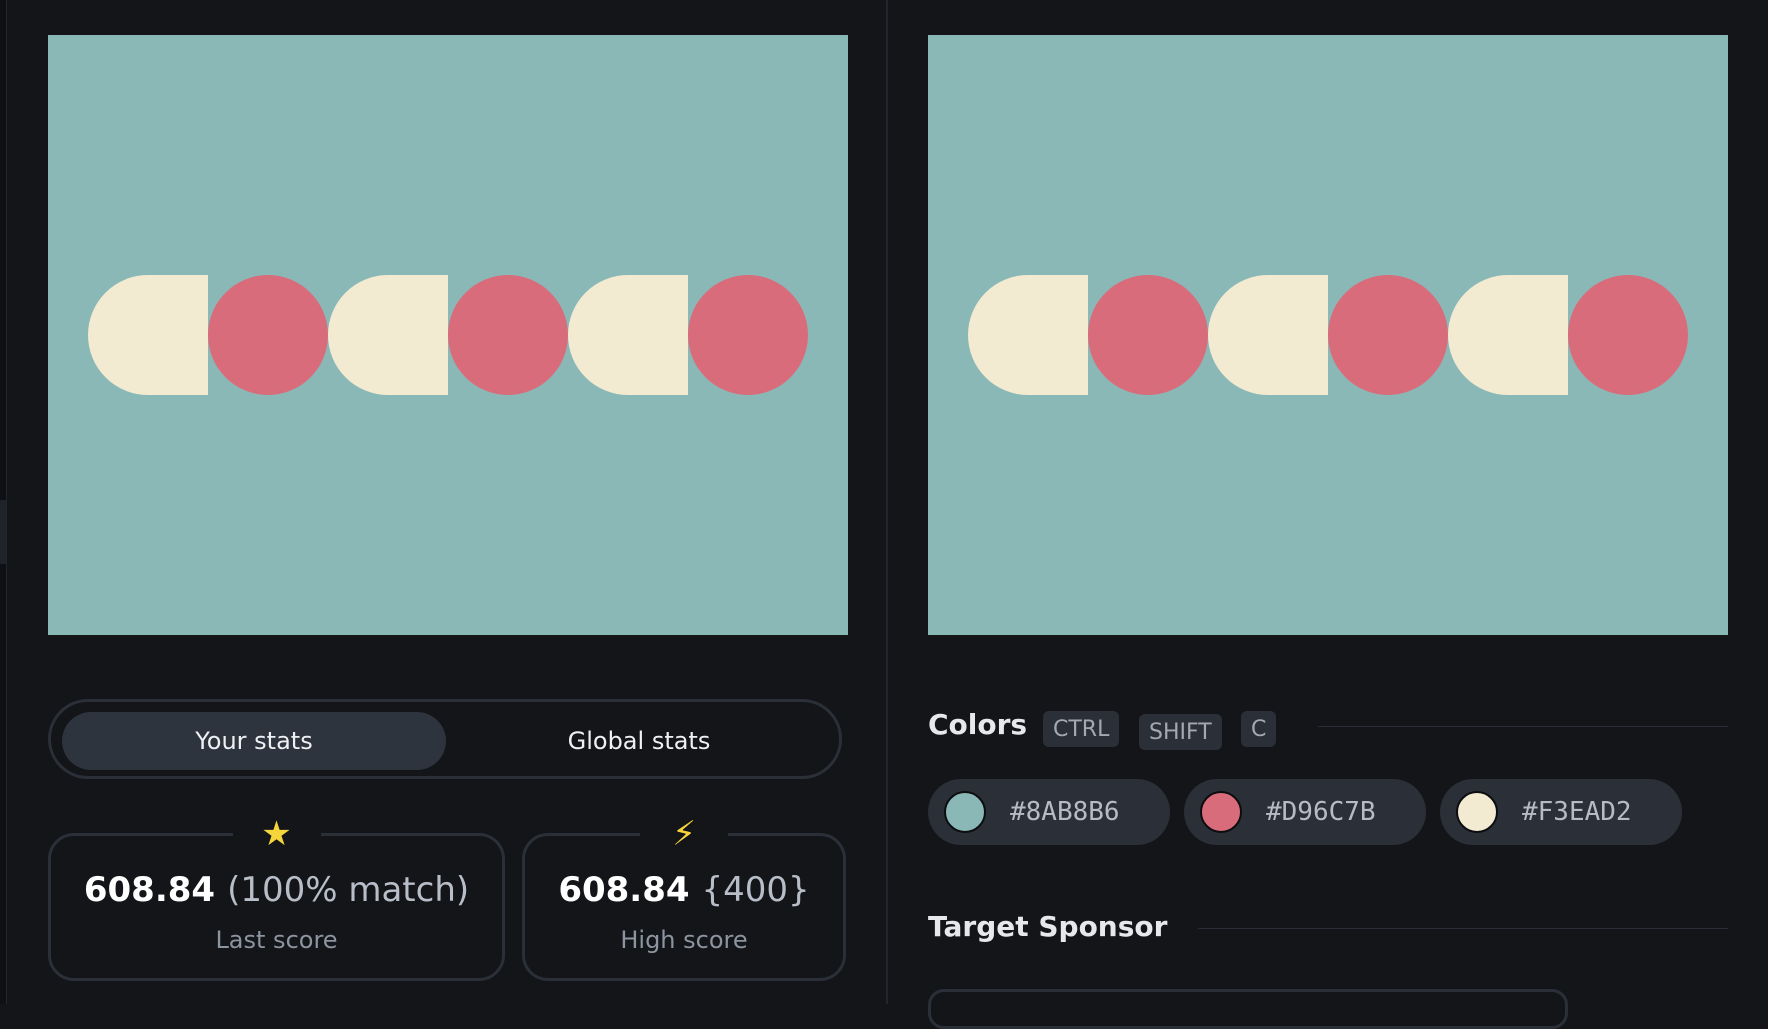  What do you see at coordinates (1259, 729) in the screenshot?
I see `kbd-c: C` at bounding box center [1259, 729].